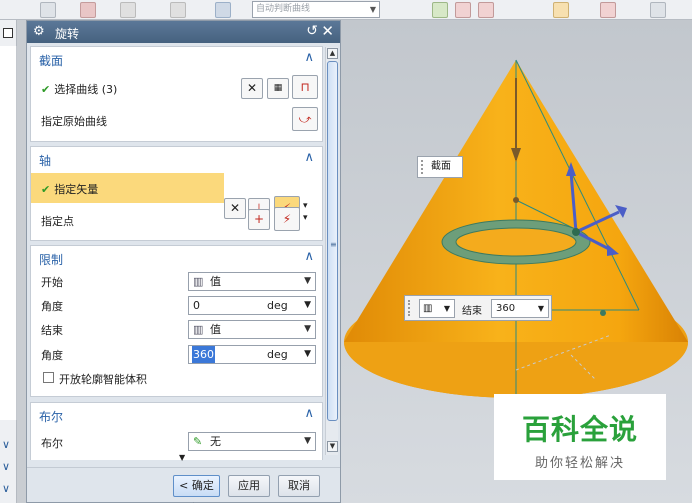 This screenshot has width=692, height=503. What do you see at coordinates (277, 354) in the screenshot?
I see `end-angle-unit: deg` at bounding box center [277, 354].